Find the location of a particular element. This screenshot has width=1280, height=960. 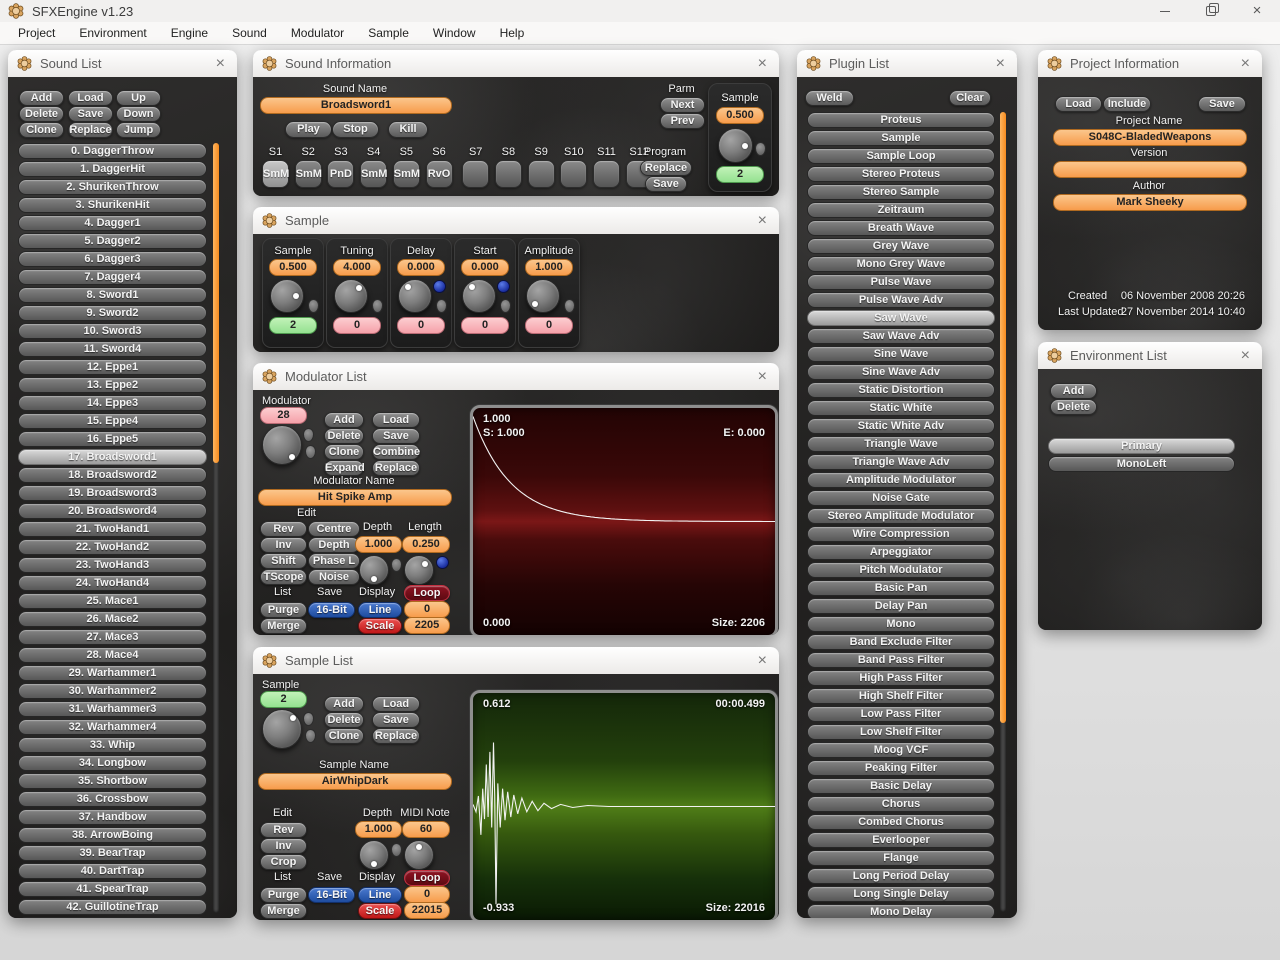

sound-list-item: 18. Broadsword2 is located at coordinates (112, 475).